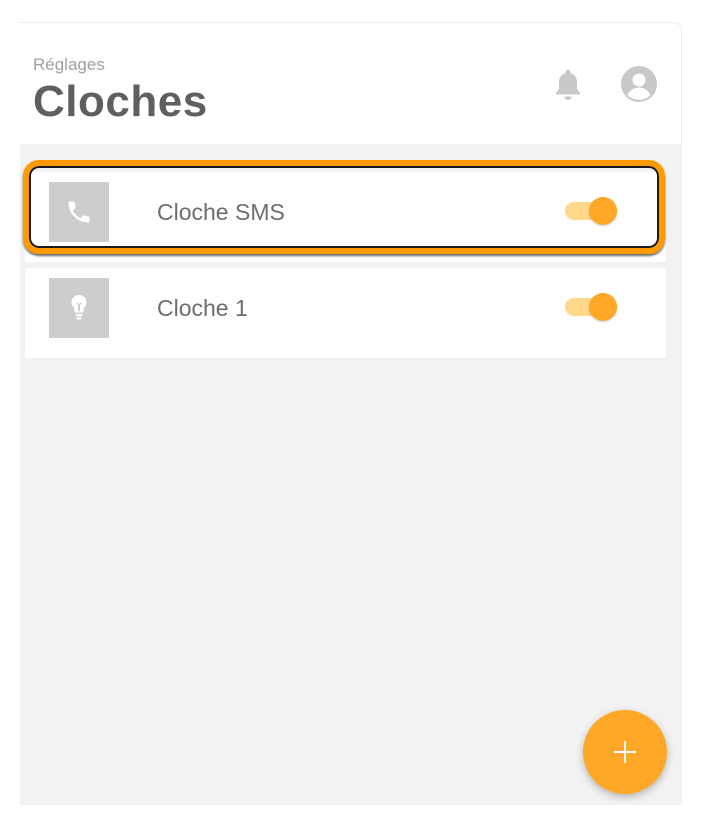  Describe the element at coordinates (120, 101) in the screenshot. I see `page-title: Cloches` at that location.